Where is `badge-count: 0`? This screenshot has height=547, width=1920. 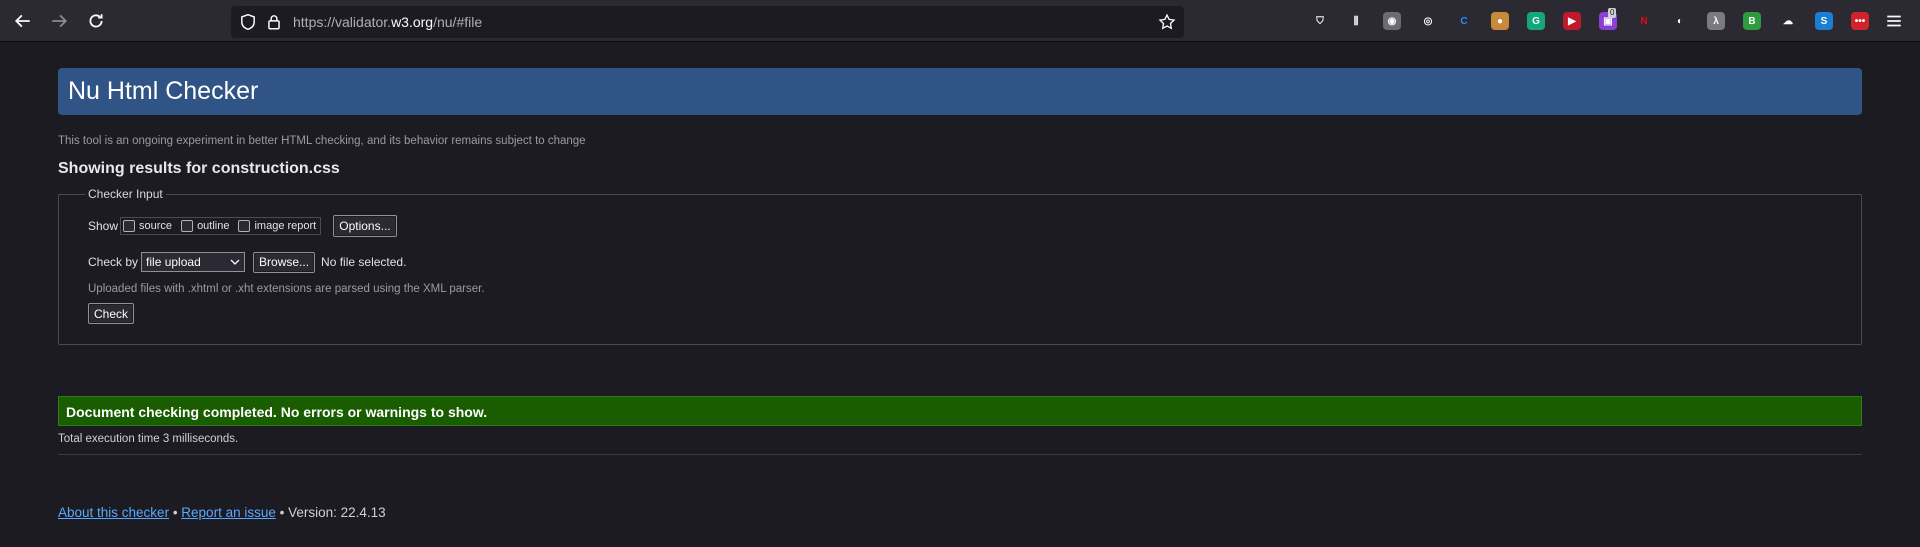 badge-count: 0 is located at coordinates (1612, 13).